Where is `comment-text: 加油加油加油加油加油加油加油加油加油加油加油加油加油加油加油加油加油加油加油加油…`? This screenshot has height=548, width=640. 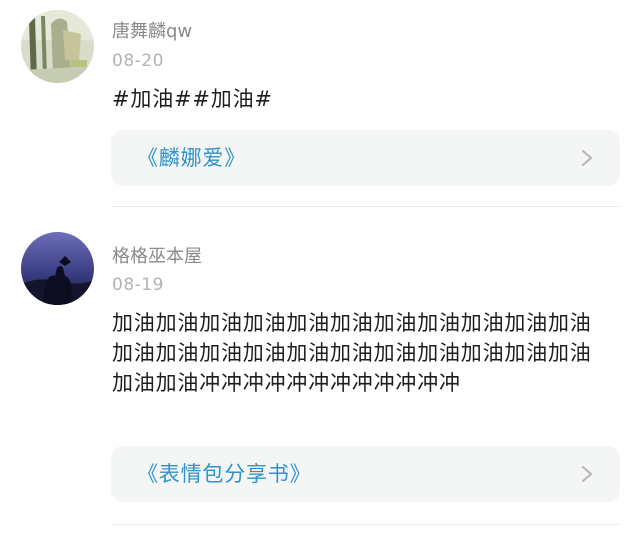
comment-text: 加油加油加油加油加油加油加油加油加油加油加油加油加油加油加油加油加油加油加油加油… is located at coordinates (352, 353).